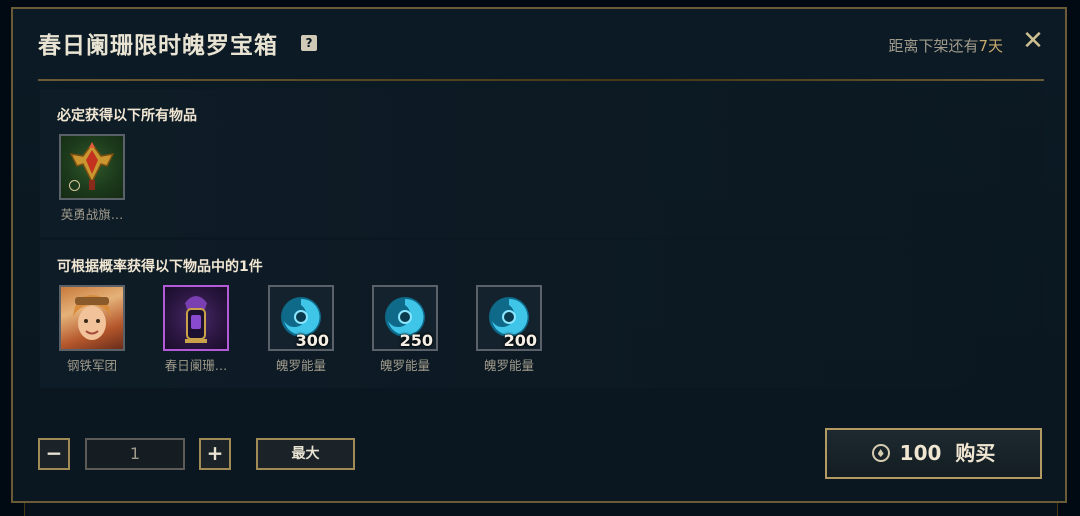  Describe the element at coordinates (541, 509) in the screenshot. I see `dialog-bottom-edge` at that location.